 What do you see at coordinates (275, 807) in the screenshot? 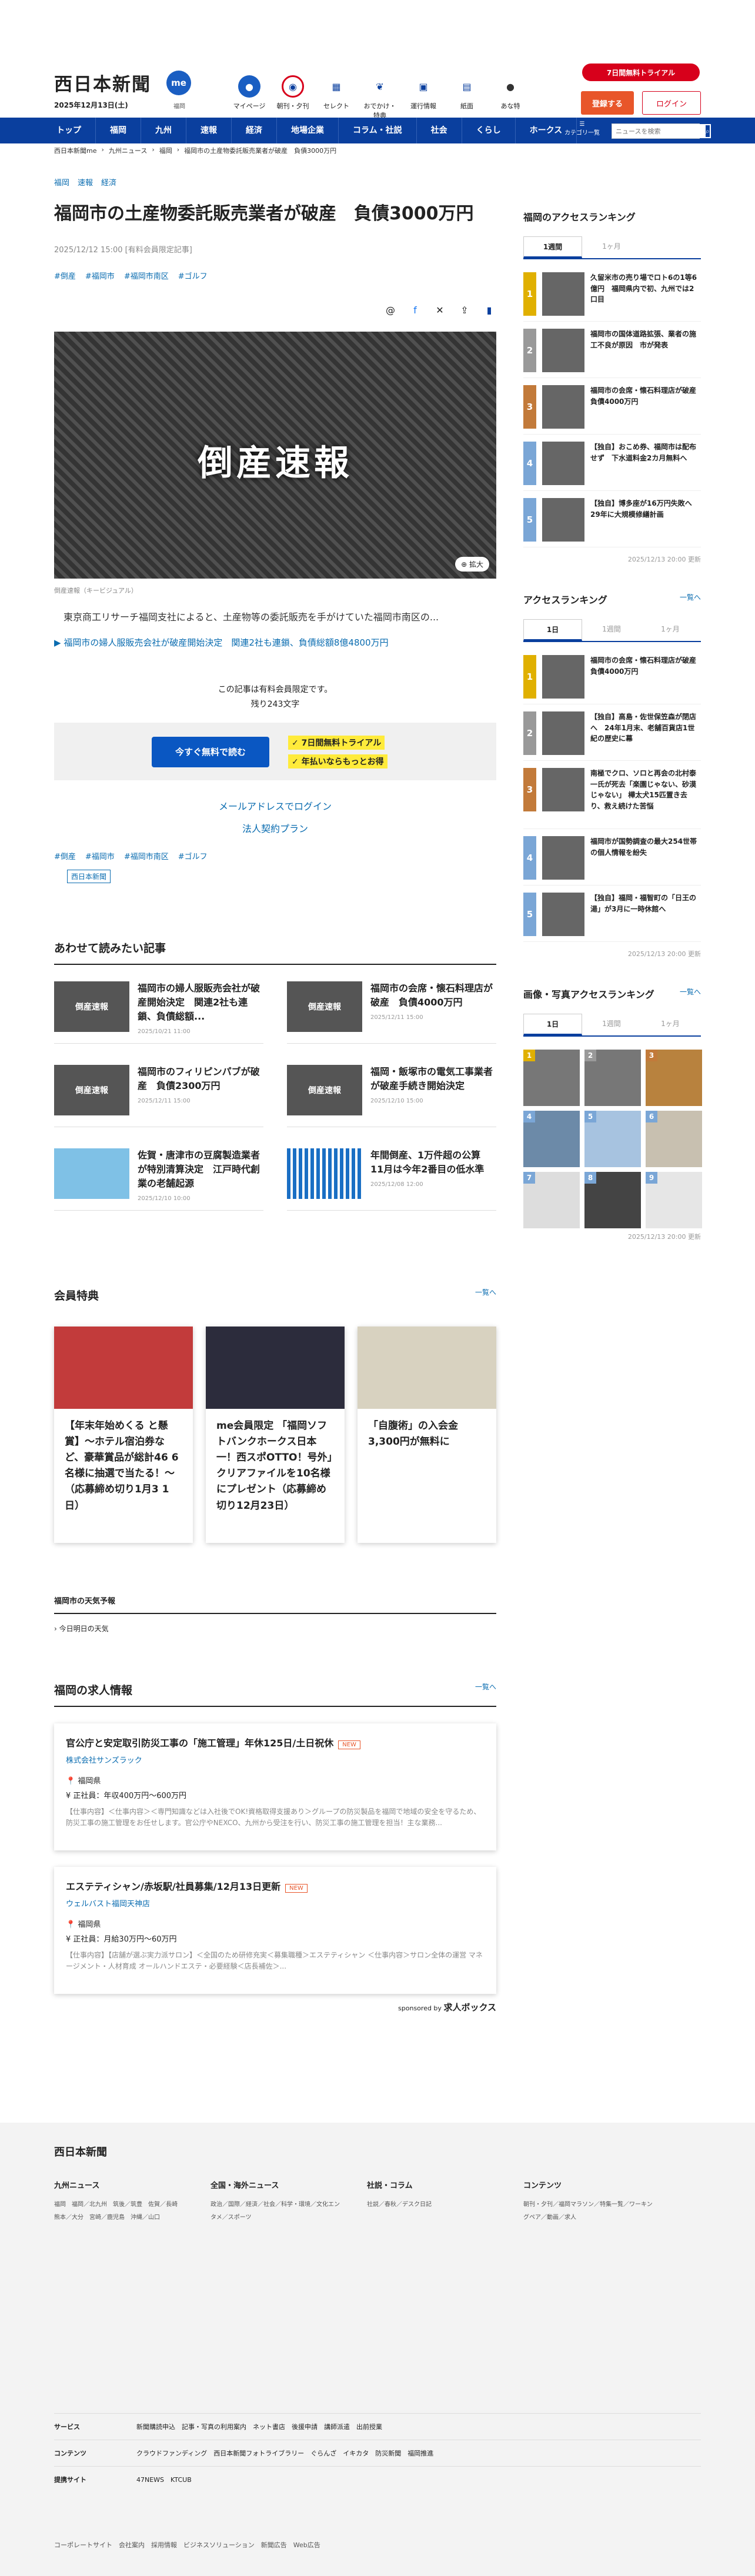
I see `mail-login-link: メールアドレスでログイン` at bounding box center [275, 807].